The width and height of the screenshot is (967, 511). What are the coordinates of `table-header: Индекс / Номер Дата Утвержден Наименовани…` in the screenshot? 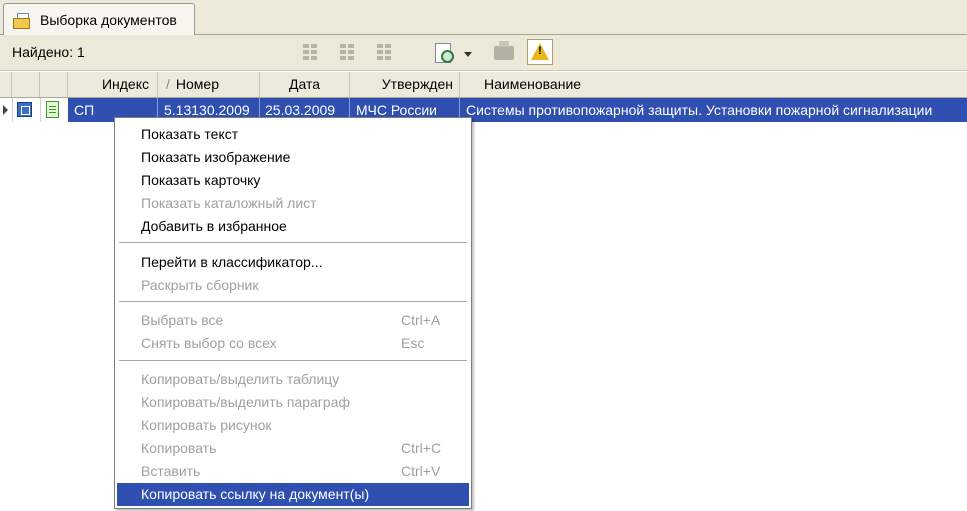 It's located at (483, 85).